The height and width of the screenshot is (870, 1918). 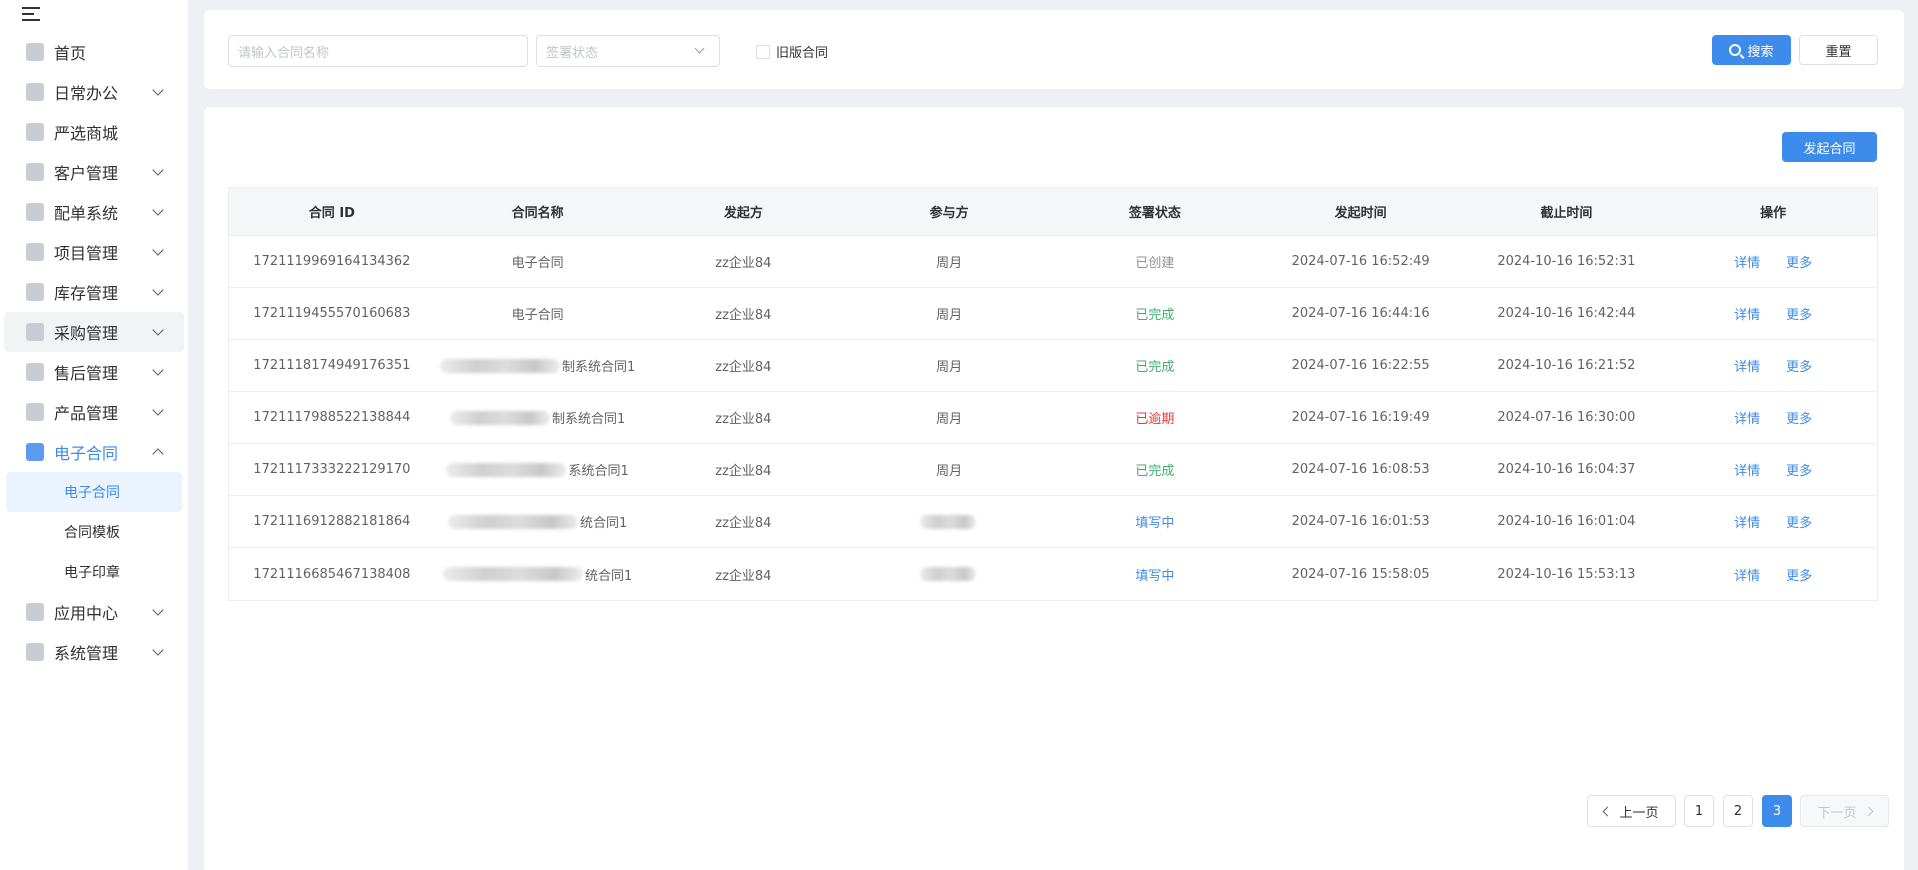 I want to click on reset-button: 重置, so click(x=1838, y=50).